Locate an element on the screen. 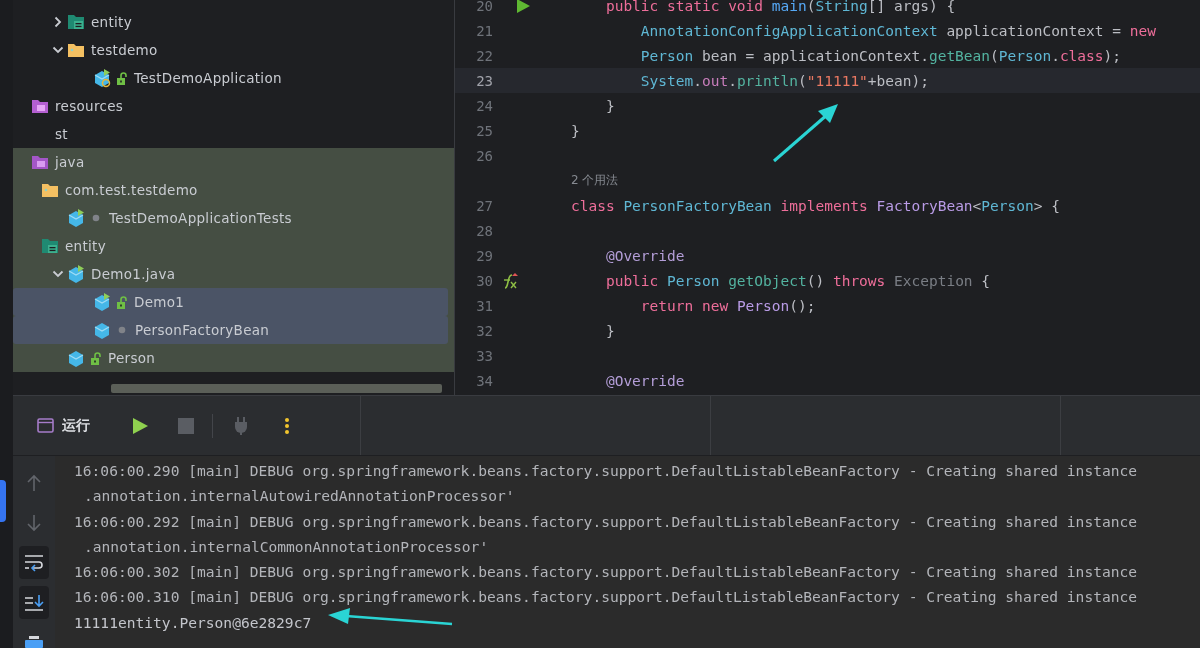 Image resolution: width=1200 pixels, height=648 pixels. line-number: 24 is located at coordinates (484, 105).